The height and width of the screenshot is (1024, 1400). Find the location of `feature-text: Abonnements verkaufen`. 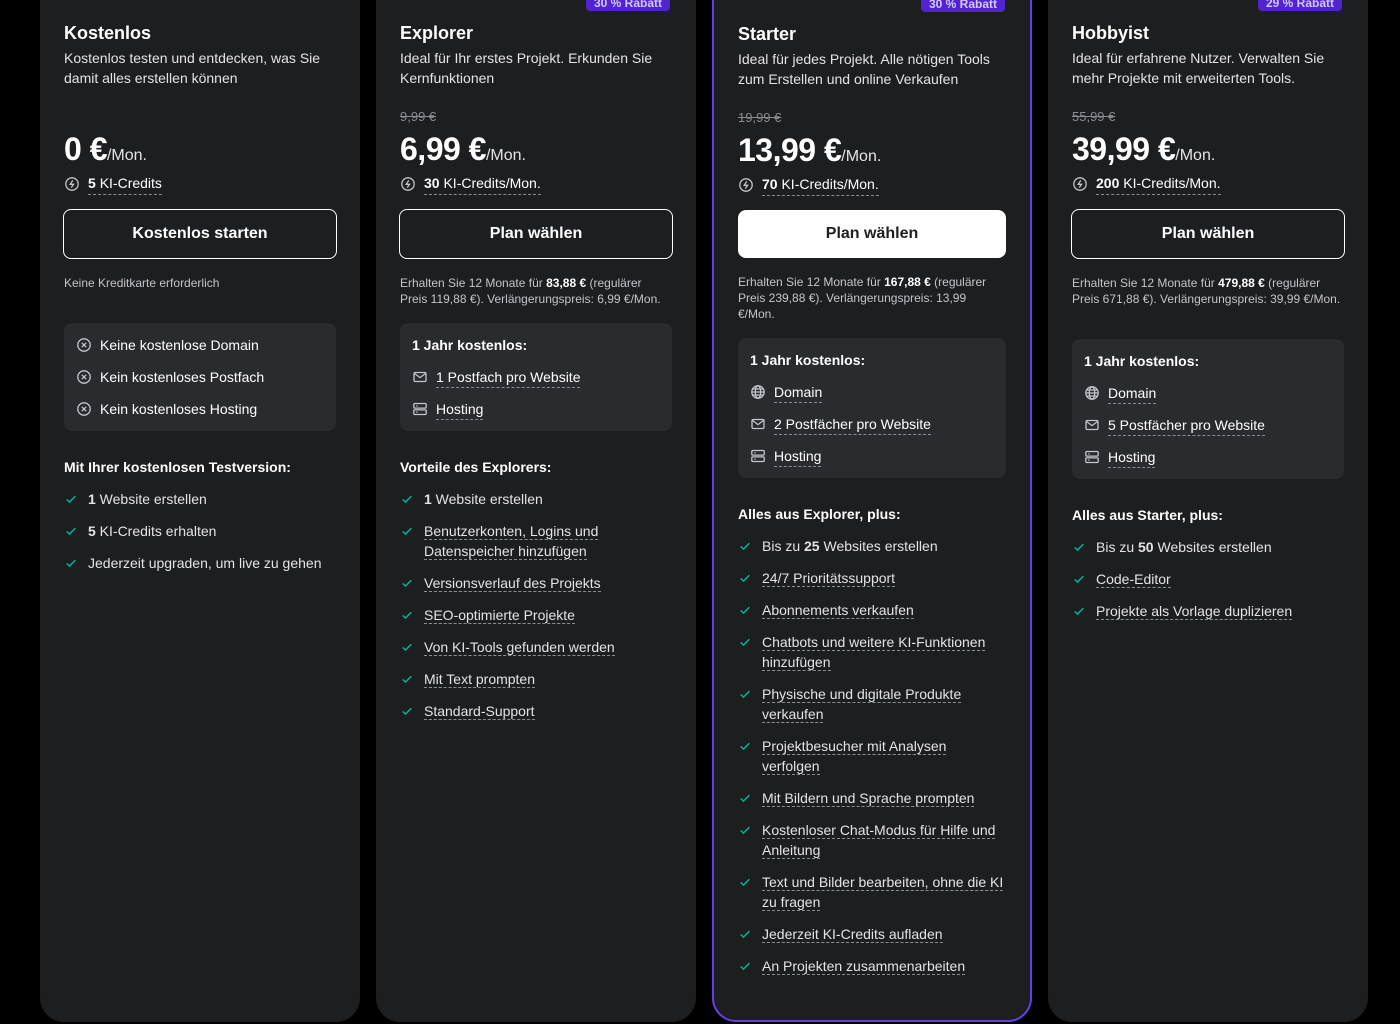

feature-text: Abonnements verkaufen is located at coordinates (838, 610).